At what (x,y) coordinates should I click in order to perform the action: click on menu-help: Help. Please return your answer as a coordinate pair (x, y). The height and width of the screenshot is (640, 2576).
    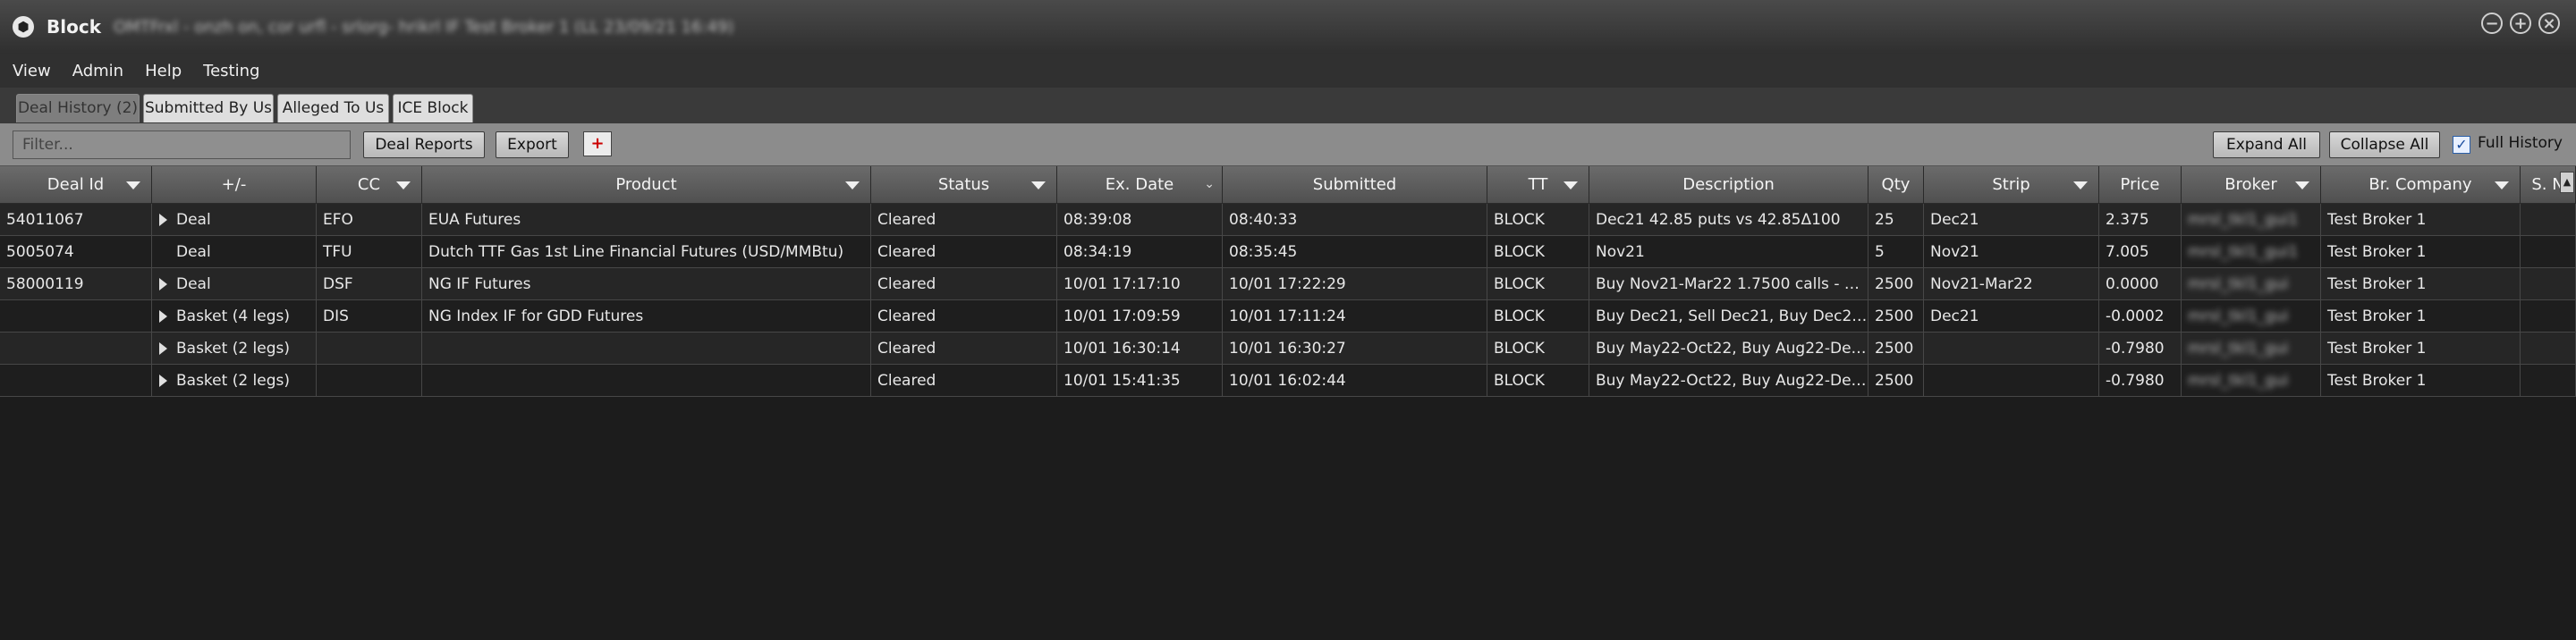
    Looking at the image, I should click on (163, 71).